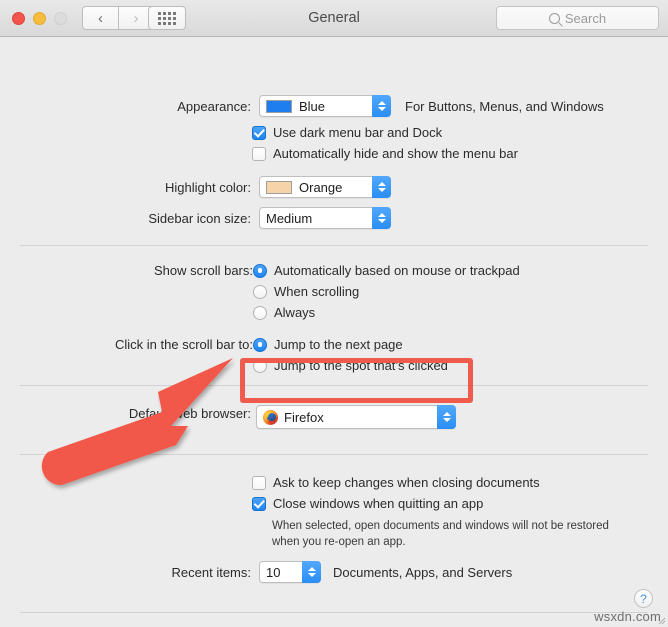 Image resolution: width=668 pixels, height=627 pixels. Describe the element at coordinates (397, 270) in the screenshot. I see `show-scroll-bars-option-0-label: Automatically based on mouse or trackpad` at that location.